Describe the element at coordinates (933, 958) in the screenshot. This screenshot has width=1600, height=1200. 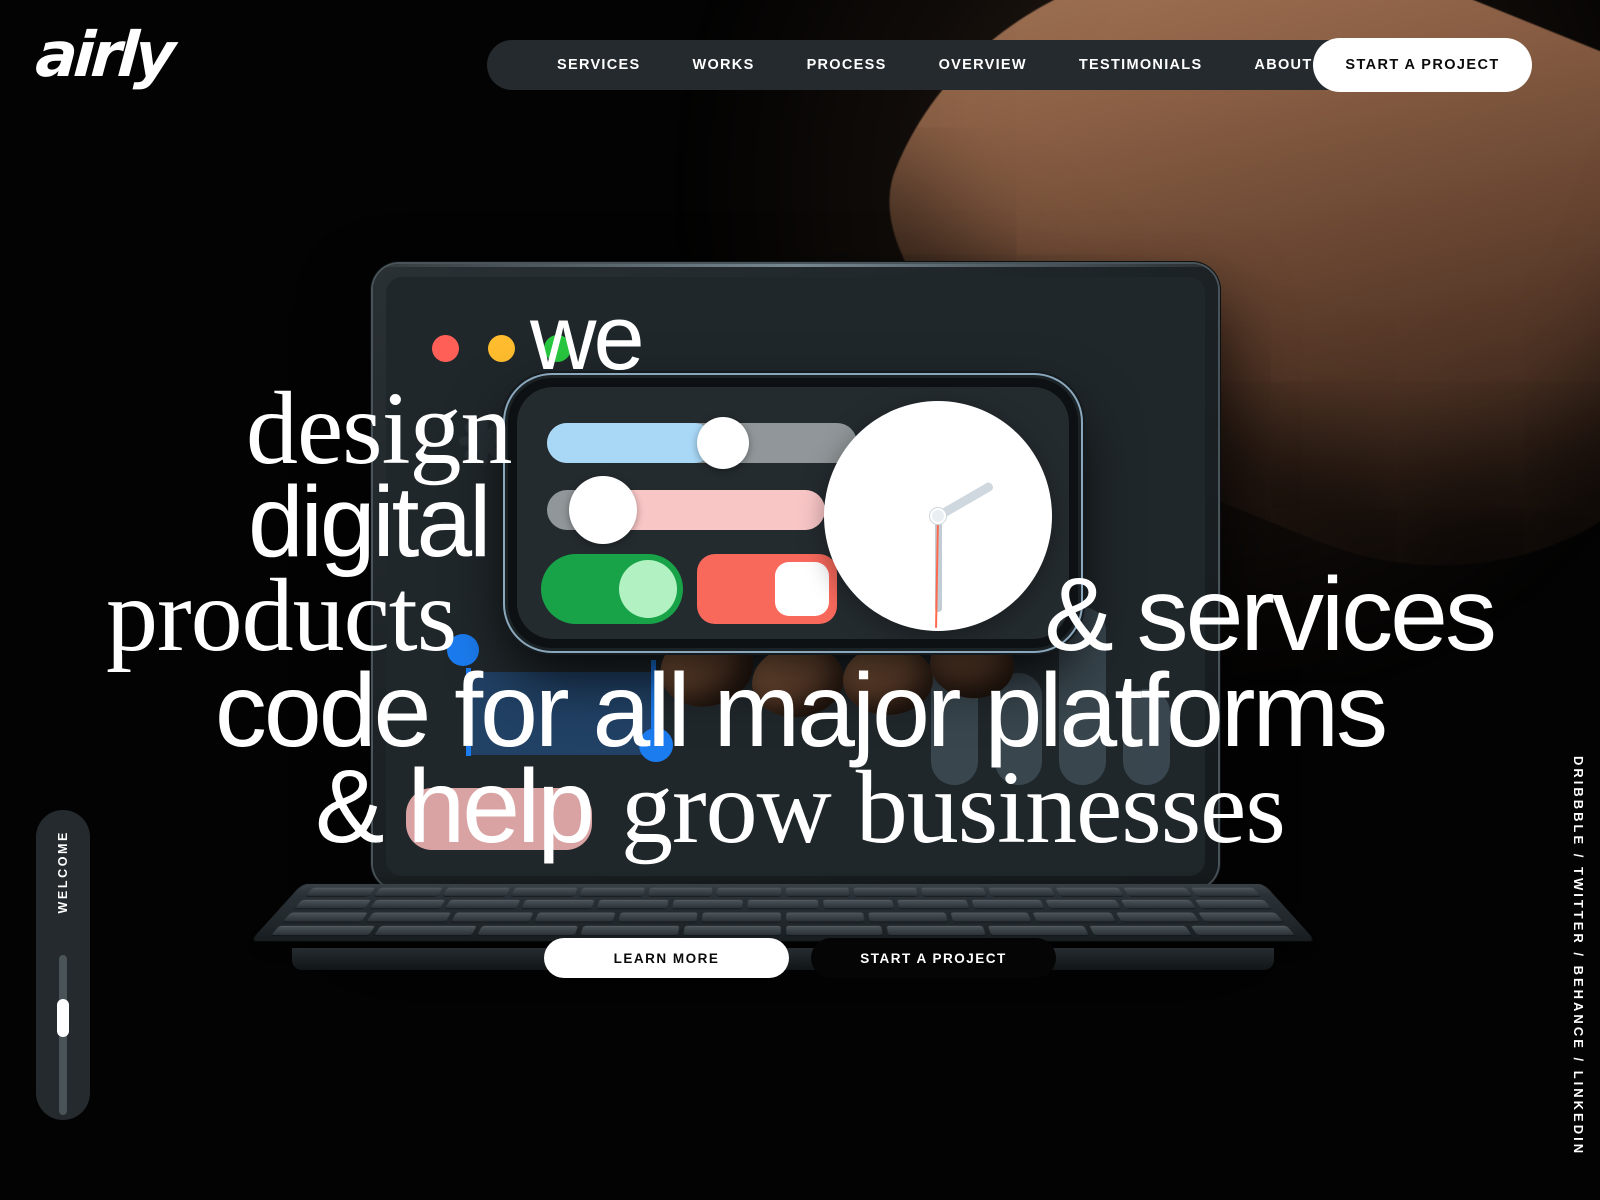
I see `start-project-button: START A PROJECT` at that location.